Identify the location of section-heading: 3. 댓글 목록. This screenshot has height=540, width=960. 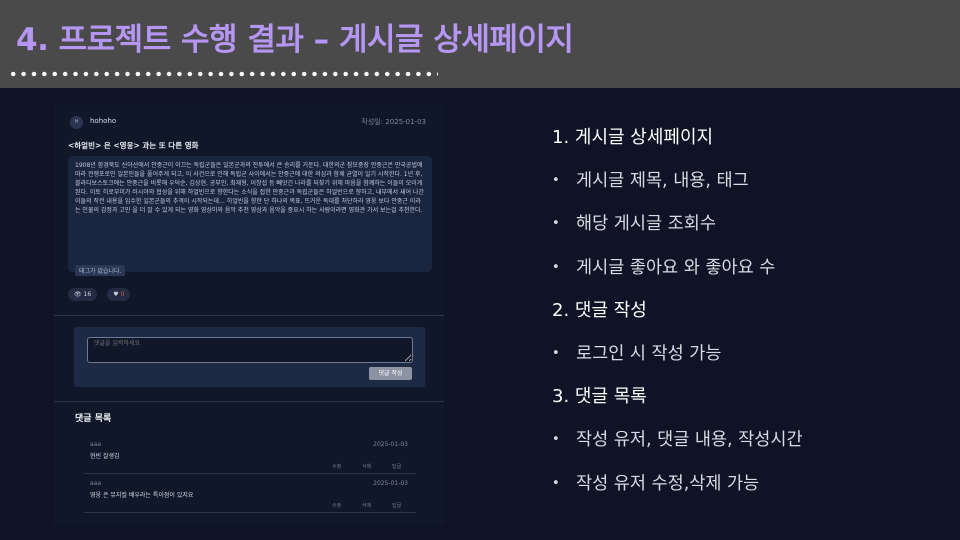
(599, 397).